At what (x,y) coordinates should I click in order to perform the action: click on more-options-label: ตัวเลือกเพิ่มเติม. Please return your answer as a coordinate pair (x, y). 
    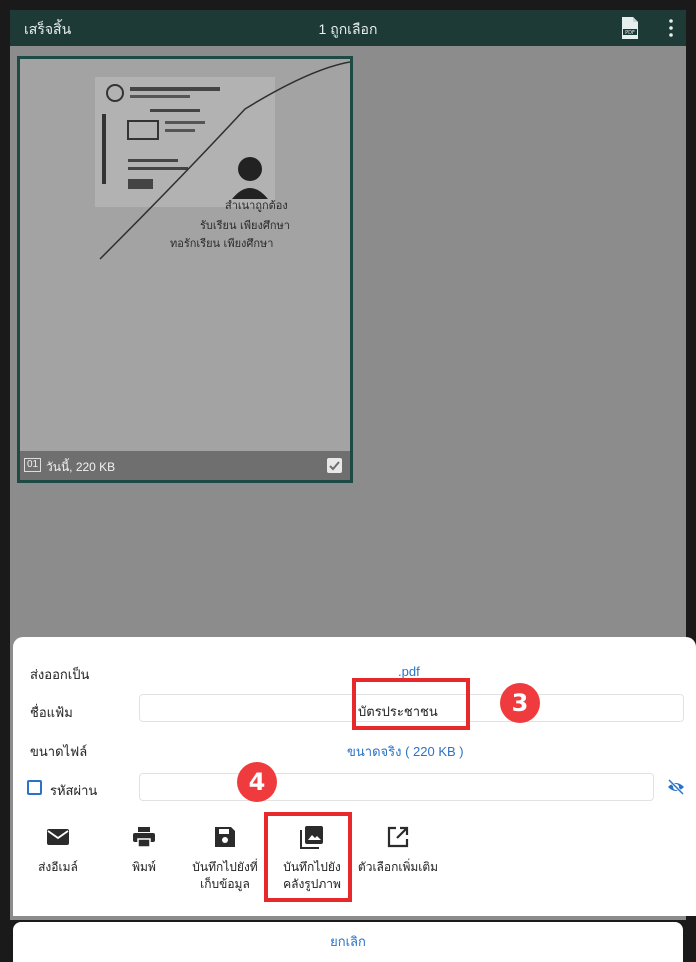
    Looking at the image, I should click on (398, 867).